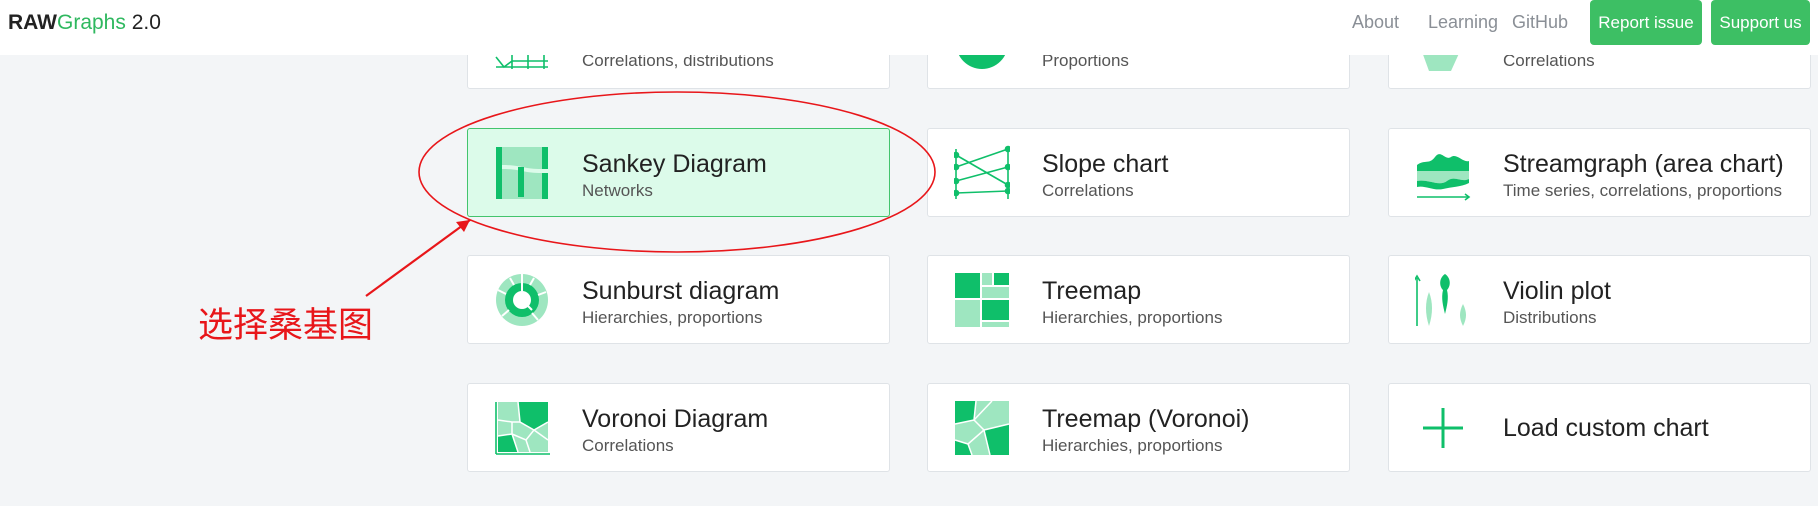 The image size is (1818, 506). What do you see at coordinates (681, 291) in the screenshot?
I see `chart-card-title: Sunburst diagram` at bounding box center [681, 291].